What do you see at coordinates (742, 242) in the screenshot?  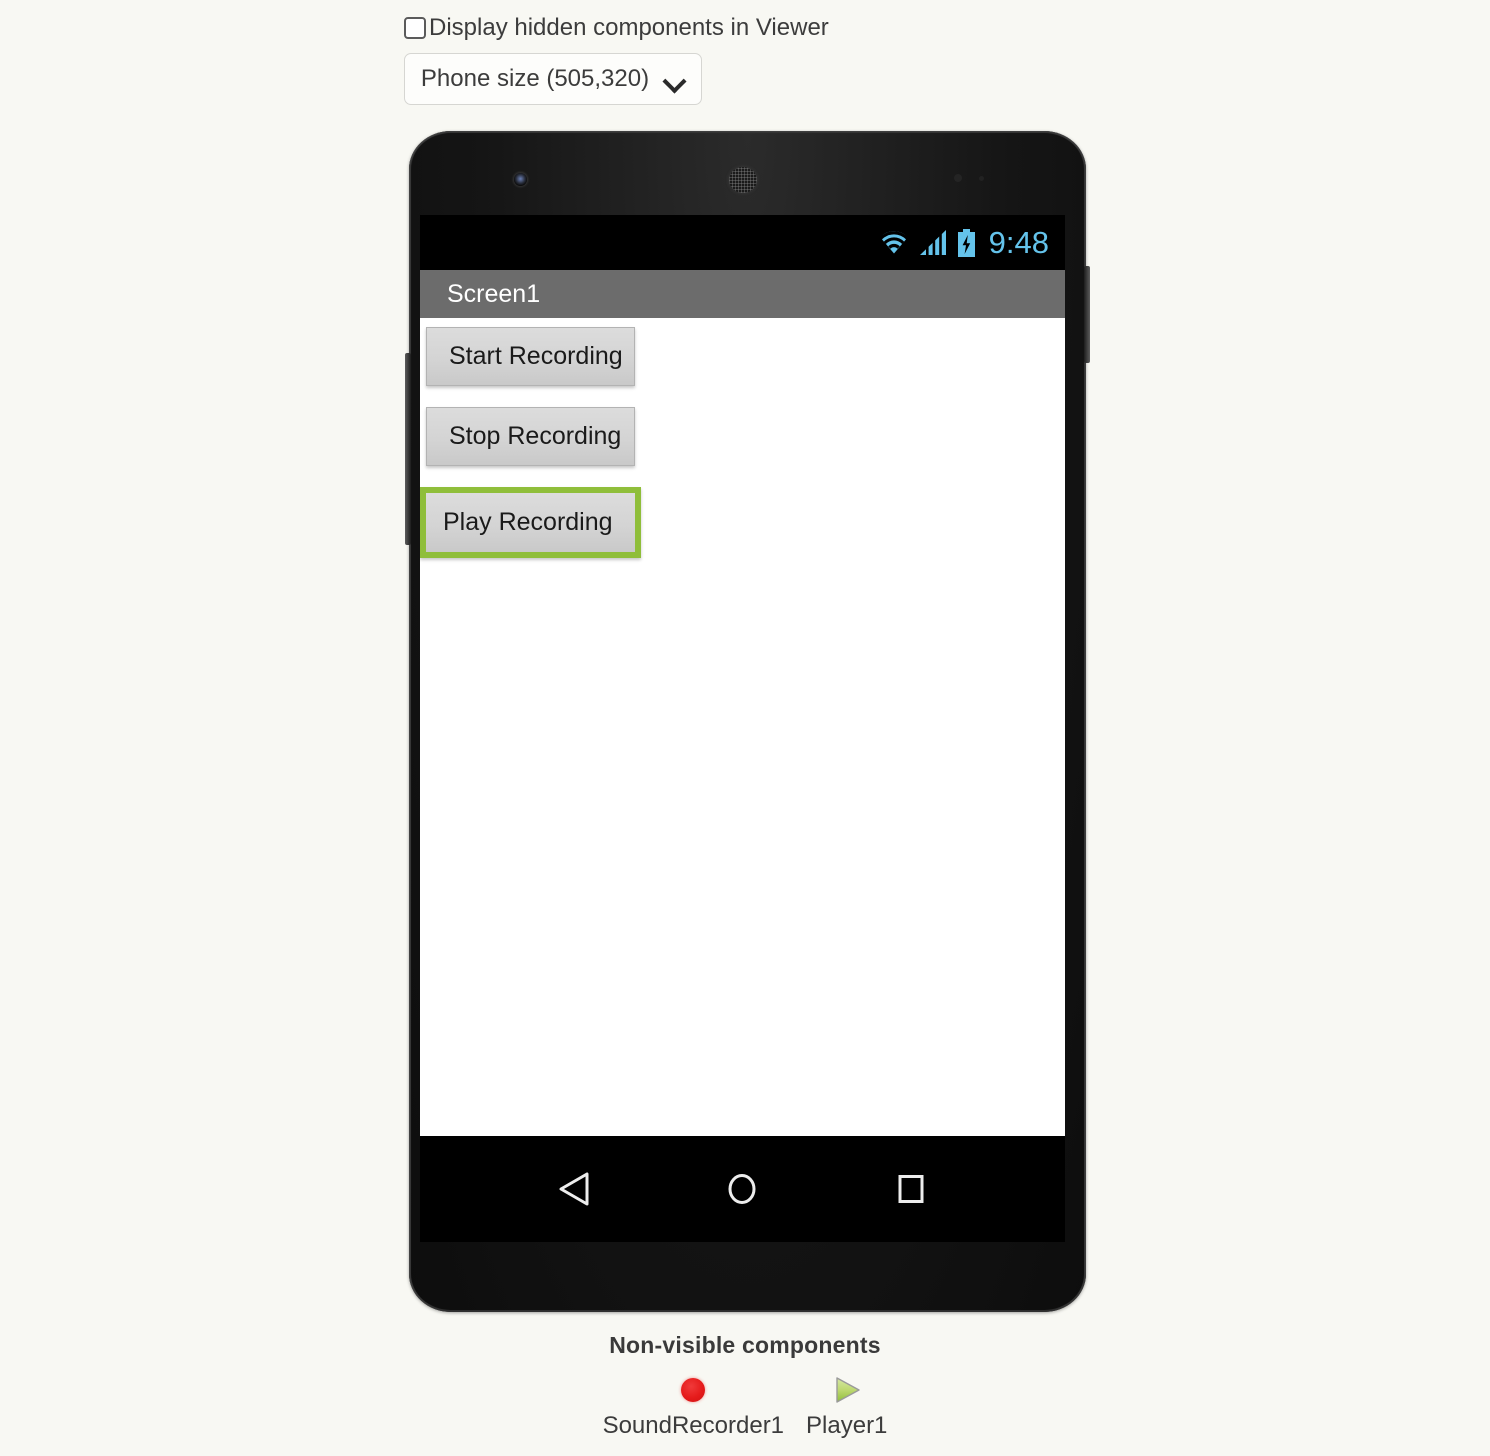 I see `android-status-bar: 9:48` at bounding box center [742, 242].